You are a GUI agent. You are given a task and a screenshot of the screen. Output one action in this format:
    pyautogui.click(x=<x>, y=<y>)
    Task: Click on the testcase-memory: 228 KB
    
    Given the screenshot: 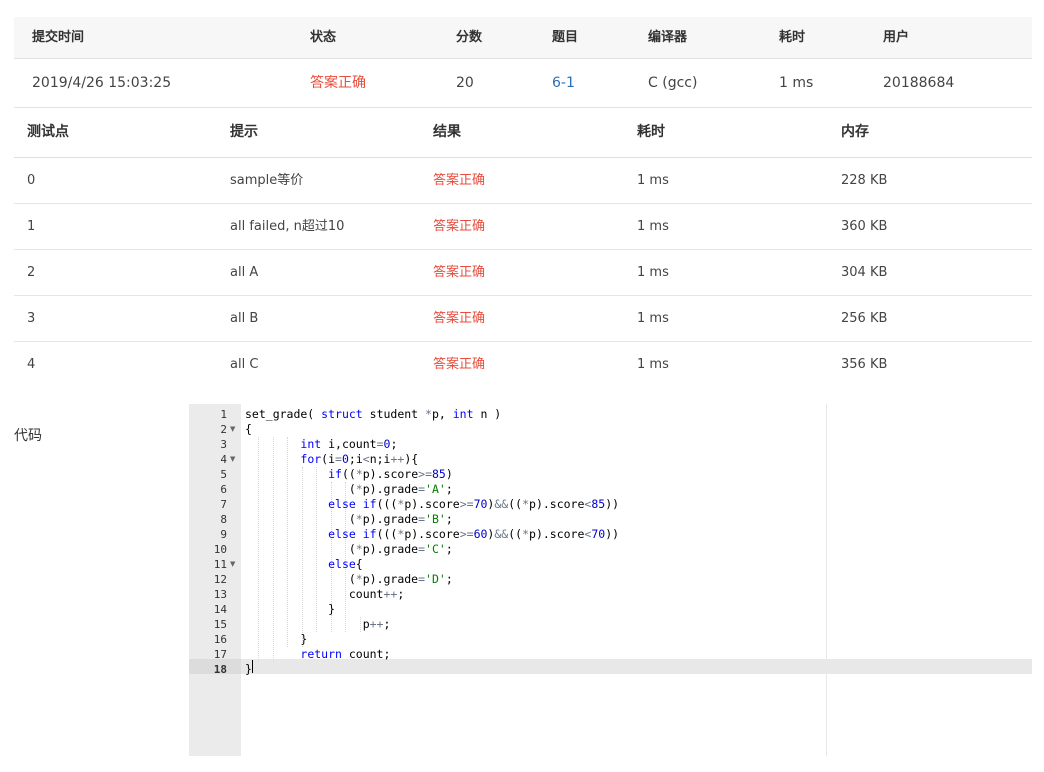 What is the action you would take?
    pyautogui.click(x=864, y=180)
    